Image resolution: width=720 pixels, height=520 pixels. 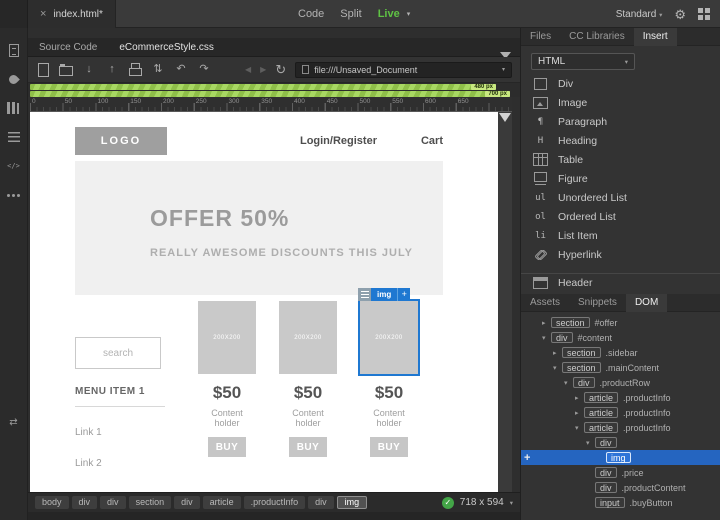 I want to click on dom-tree-row: + img, so click(x=620, y=457).